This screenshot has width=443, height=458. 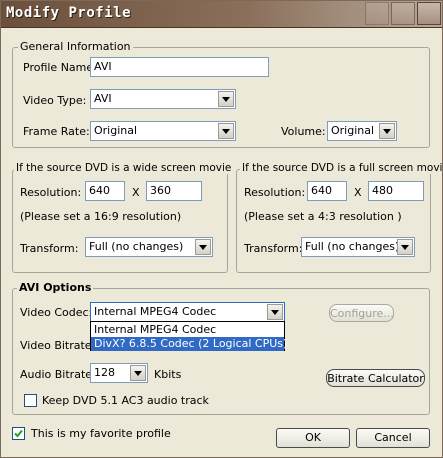 I want to click on general-info-legend: General Information, so click(x=75, y=46).